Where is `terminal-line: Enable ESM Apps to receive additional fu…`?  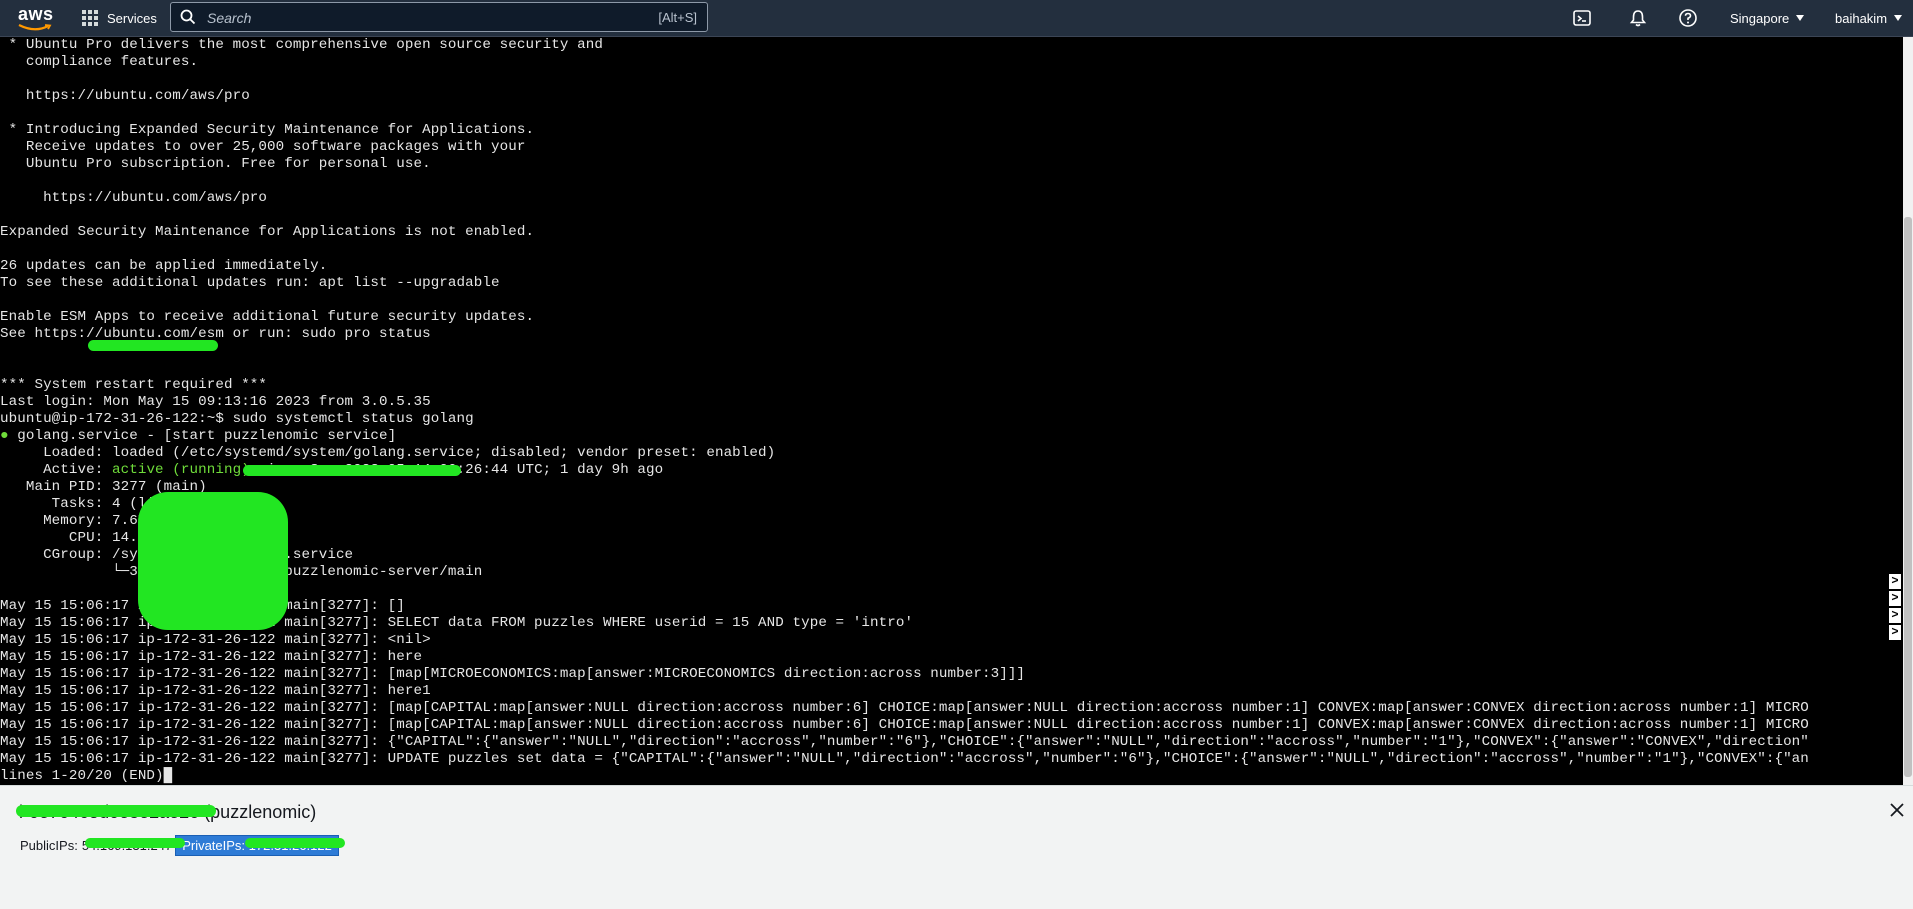
terminal-line: Enable ESM Apps to receive additional fu… is located at coordinates (267, 317).